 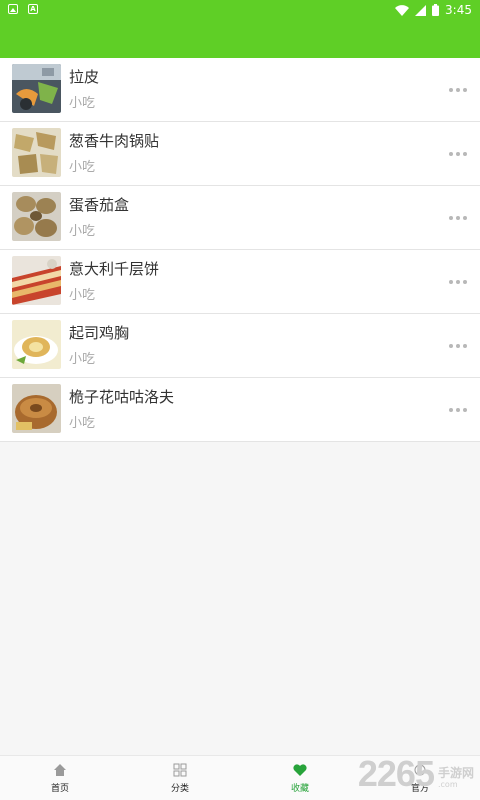 I want to click on tab-favorites-label: 收藏, so click(x=299, y=789).